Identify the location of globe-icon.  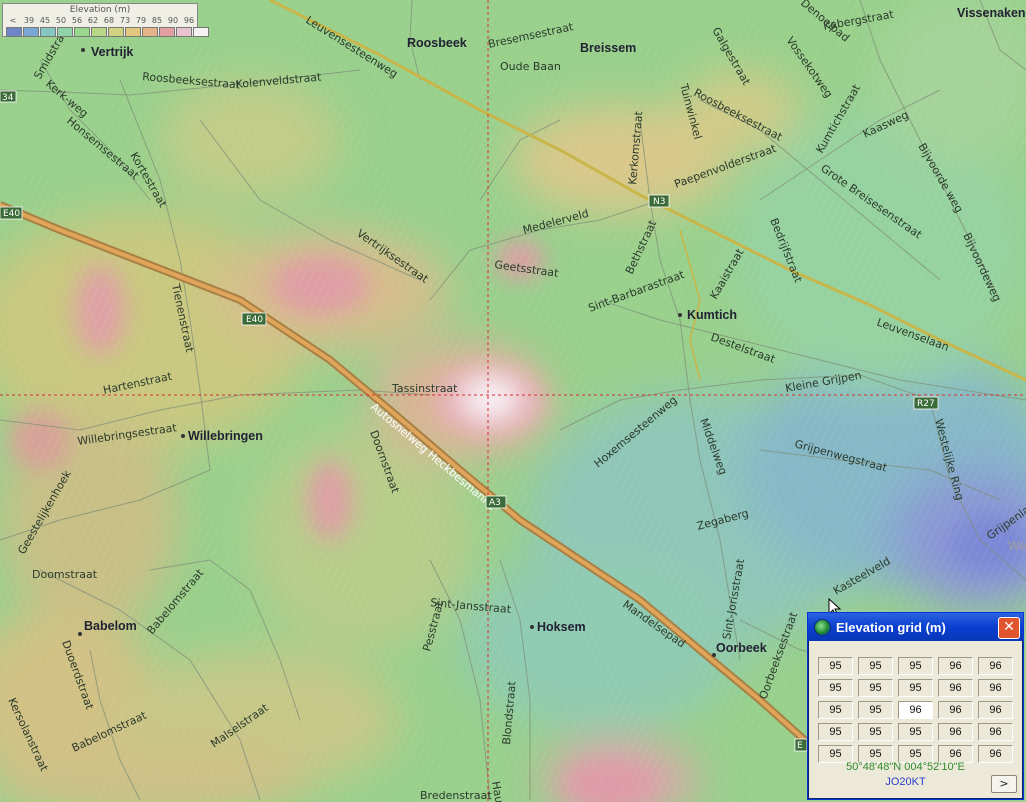
(822, 627).